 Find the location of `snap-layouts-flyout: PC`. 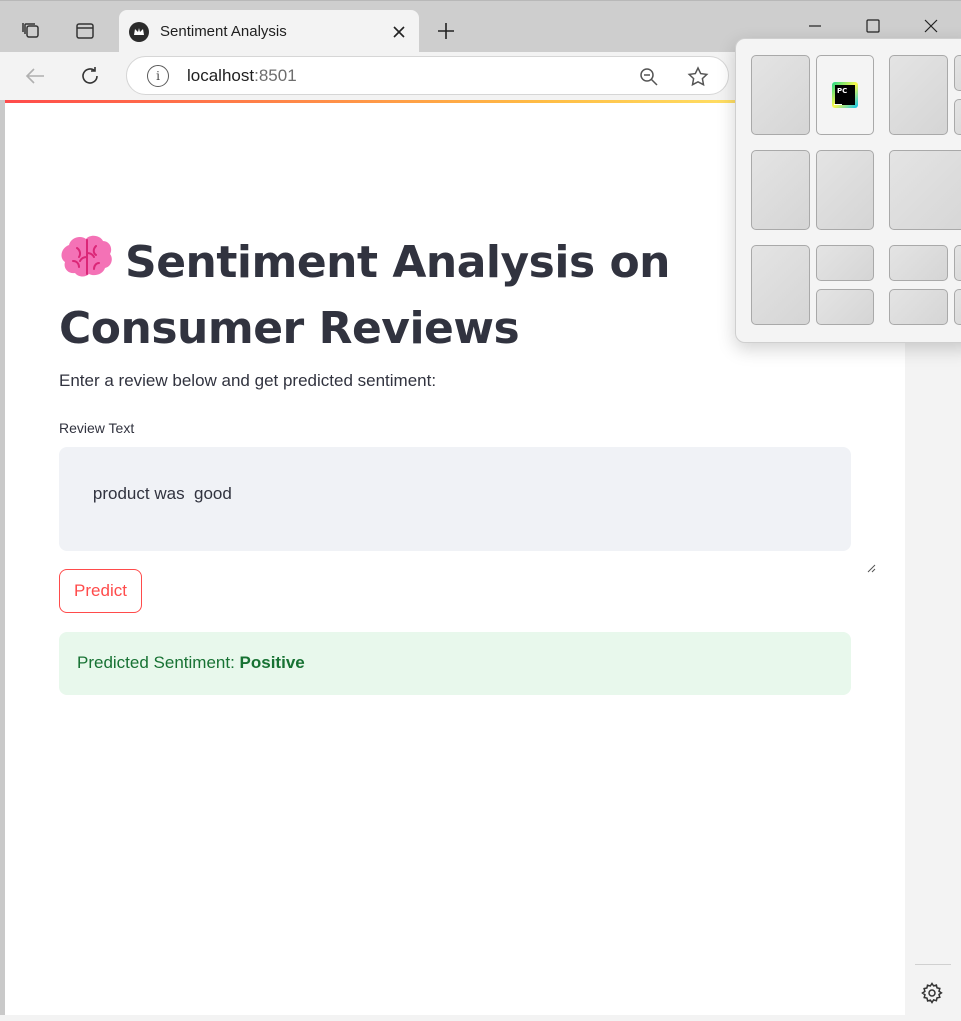

snap-layouts-flyout: PC is located at coordinates (848, 190).